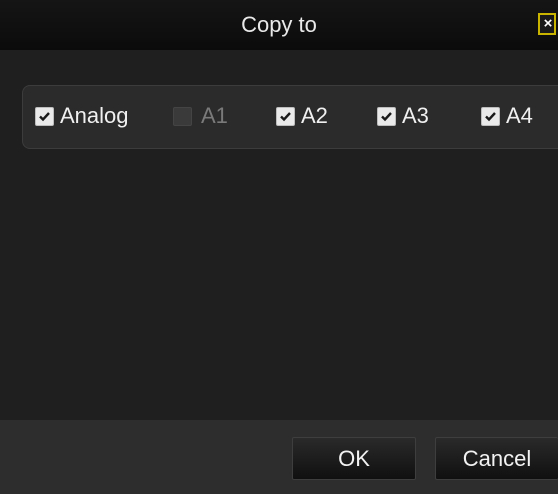 This screenshot has height=494, width=558. I want to click on checkbox-a2: A2, so click(307, 116).